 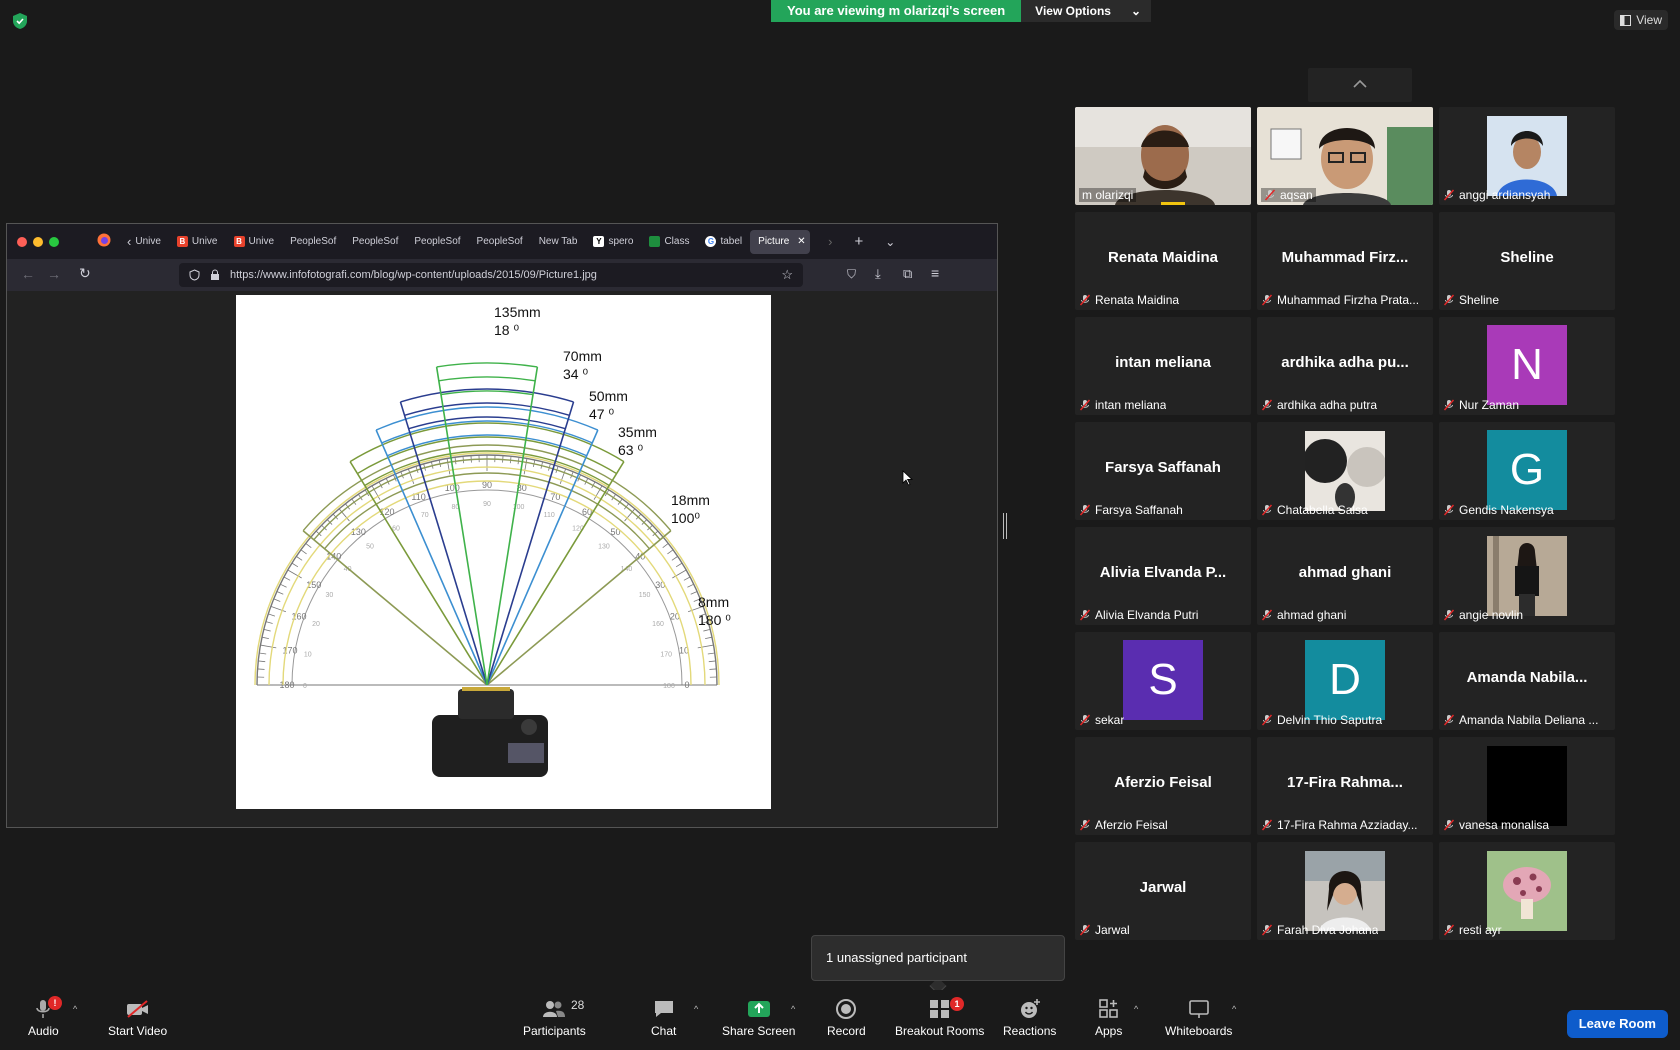 What do you see at coordinates (1345, 366) in the screenshot?
I see `participant-tile: ardhika adha pu... ardhika adha putra` at bounding box center [1345, 366].